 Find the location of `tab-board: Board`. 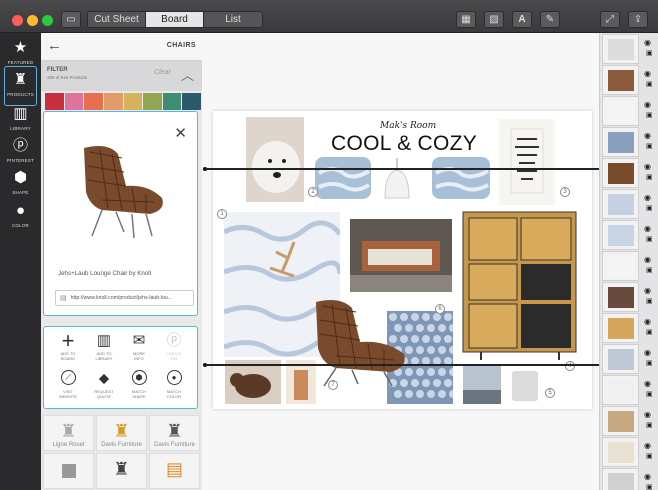

tab-board: Board is located at coordinates (175, 19).